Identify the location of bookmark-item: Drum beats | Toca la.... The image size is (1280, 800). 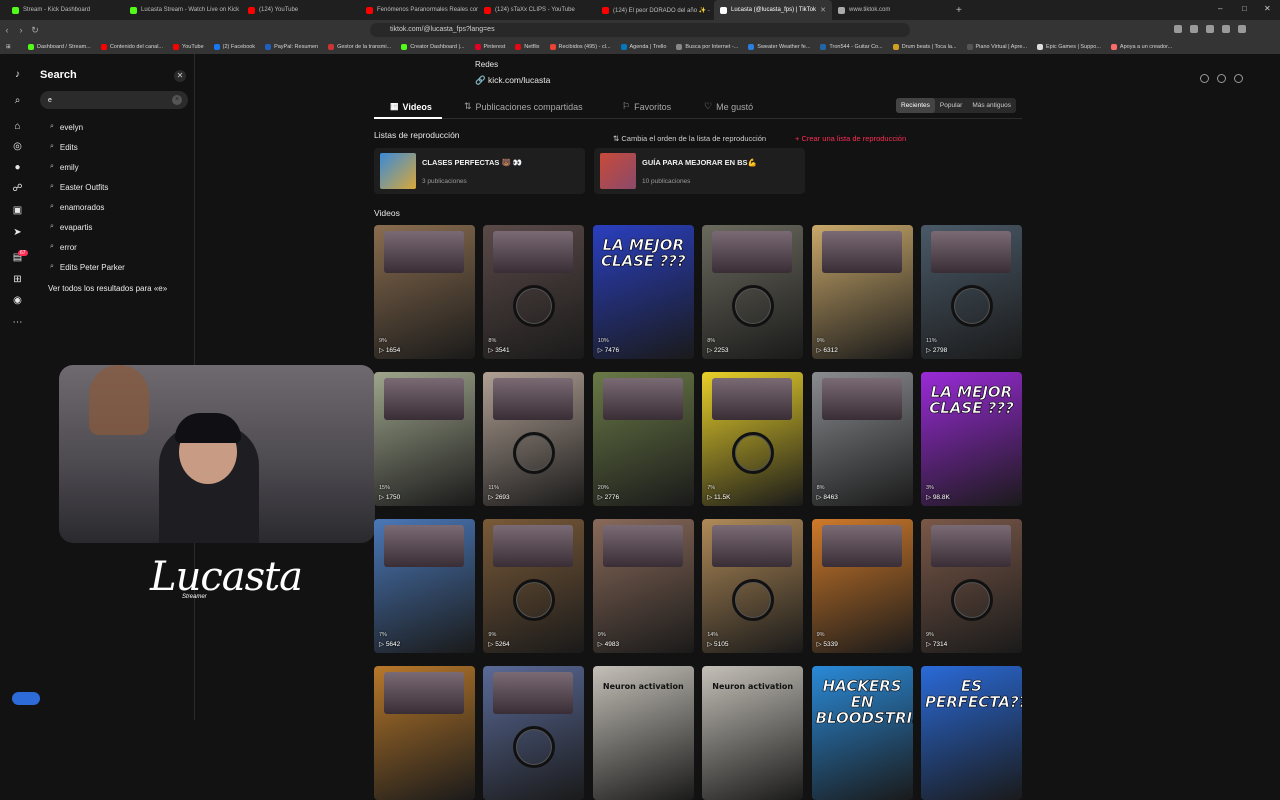
(924, 47).